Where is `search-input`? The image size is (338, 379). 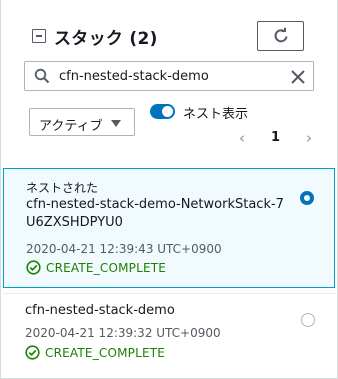 search-input is located at coordinates (169, 76).